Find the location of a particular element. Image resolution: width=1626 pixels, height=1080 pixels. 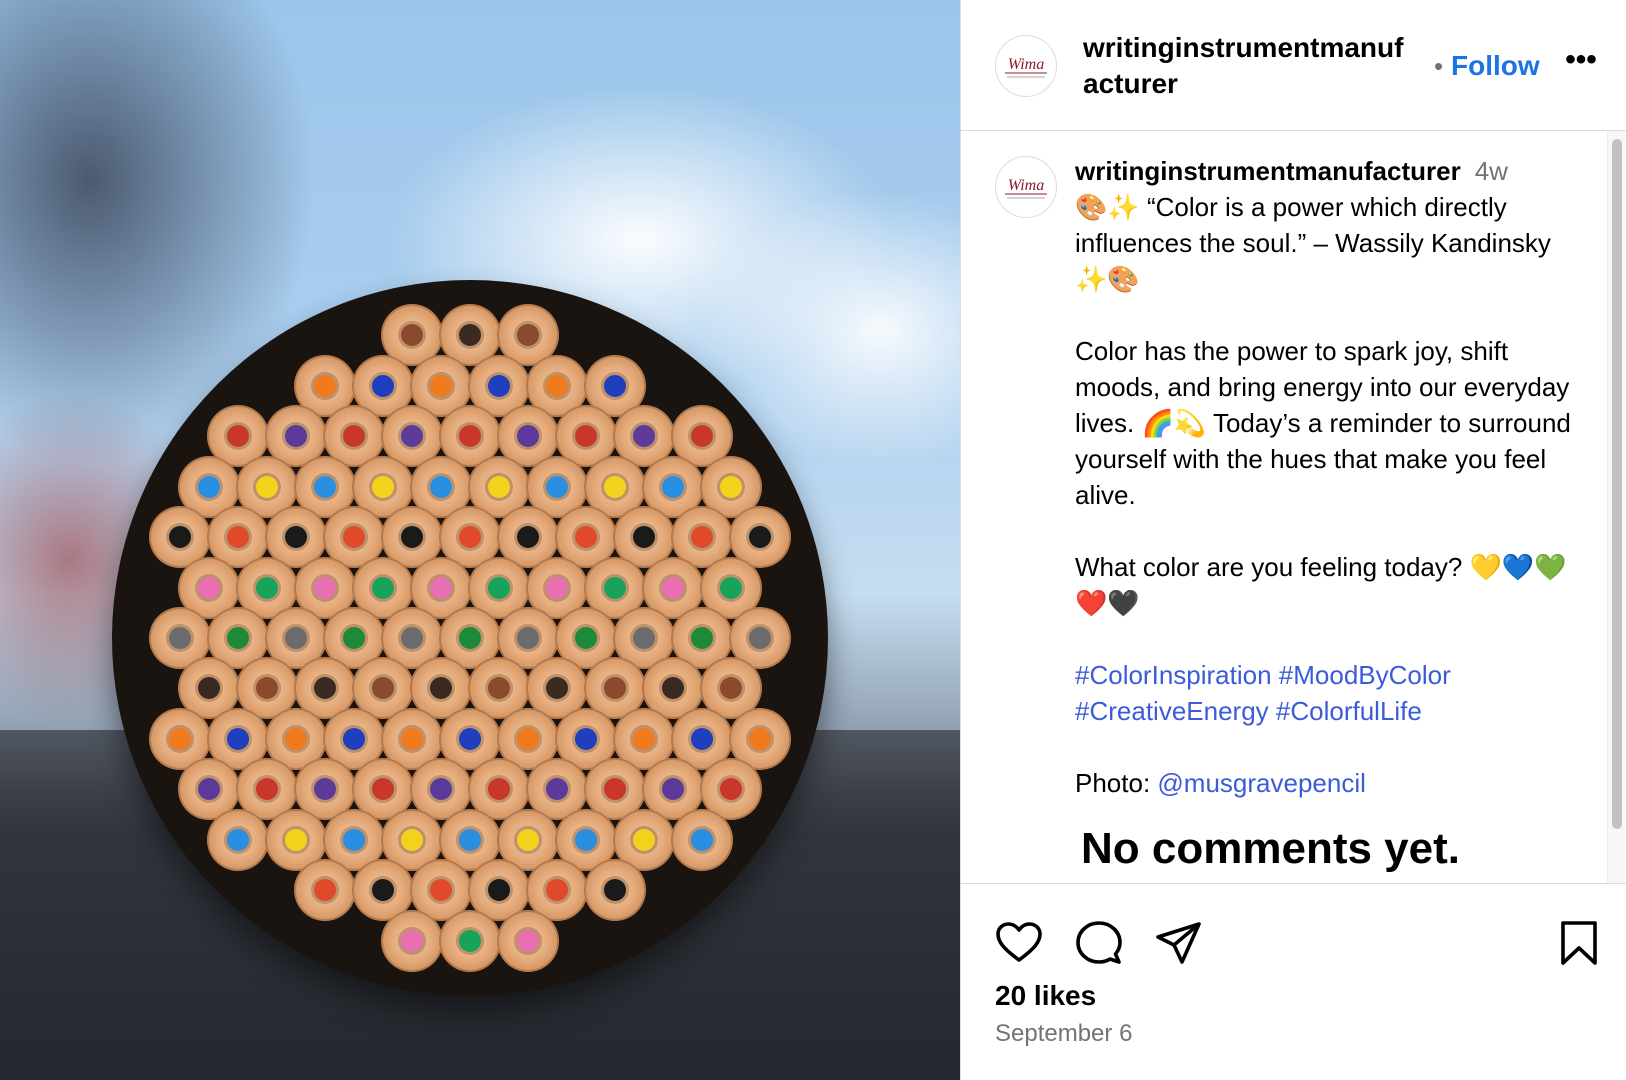

bookmark-icon is located at coordinates (1579, 943).